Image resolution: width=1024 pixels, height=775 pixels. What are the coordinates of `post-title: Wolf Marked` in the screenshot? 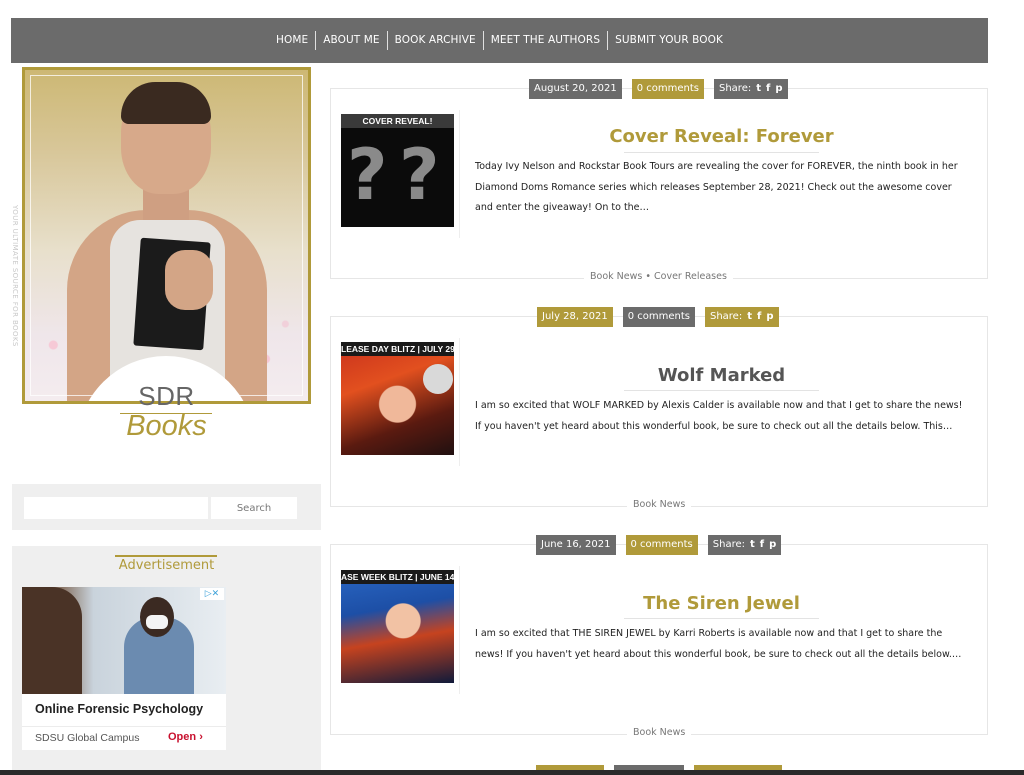 It's located at (721, 375).